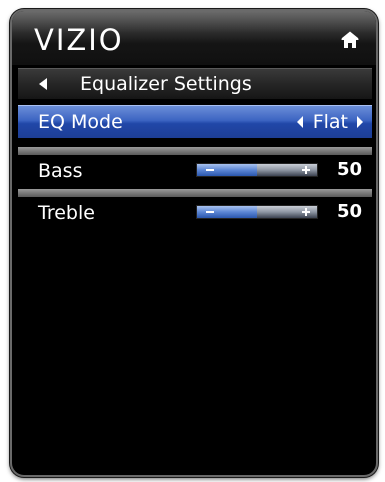  What do you see at coordinates (350, 40) in the screenshot?
I see `home-icon` at bounding box center [350, 40].